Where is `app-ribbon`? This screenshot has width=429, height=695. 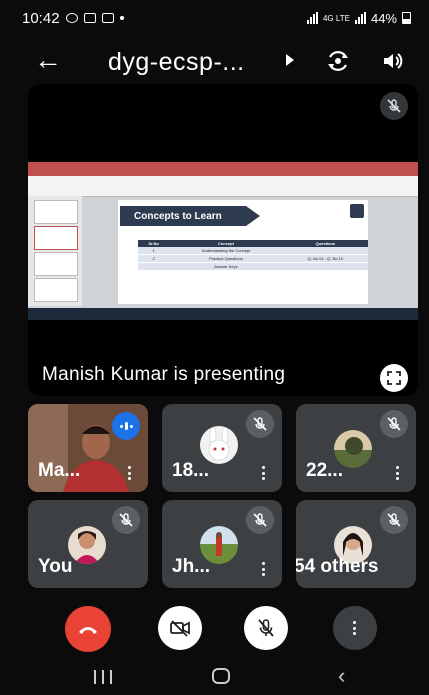 app-ribbon is located at coordinates (223, 186).